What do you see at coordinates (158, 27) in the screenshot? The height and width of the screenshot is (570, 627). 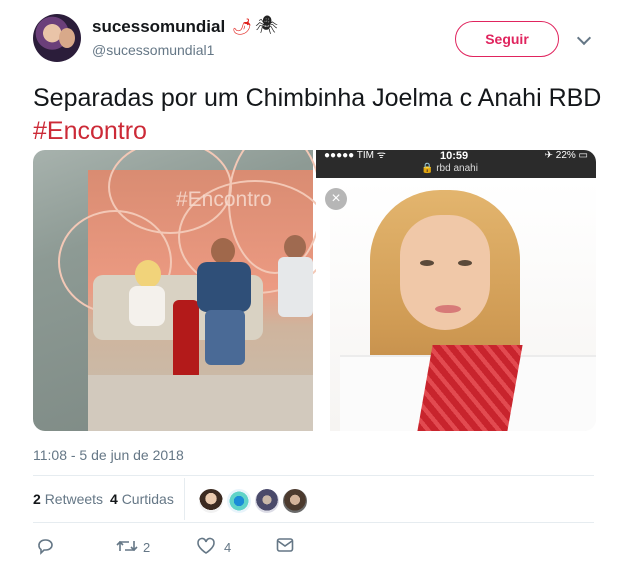 I see `author-display-name: sucessomundial` at bounding box center [158, 27].